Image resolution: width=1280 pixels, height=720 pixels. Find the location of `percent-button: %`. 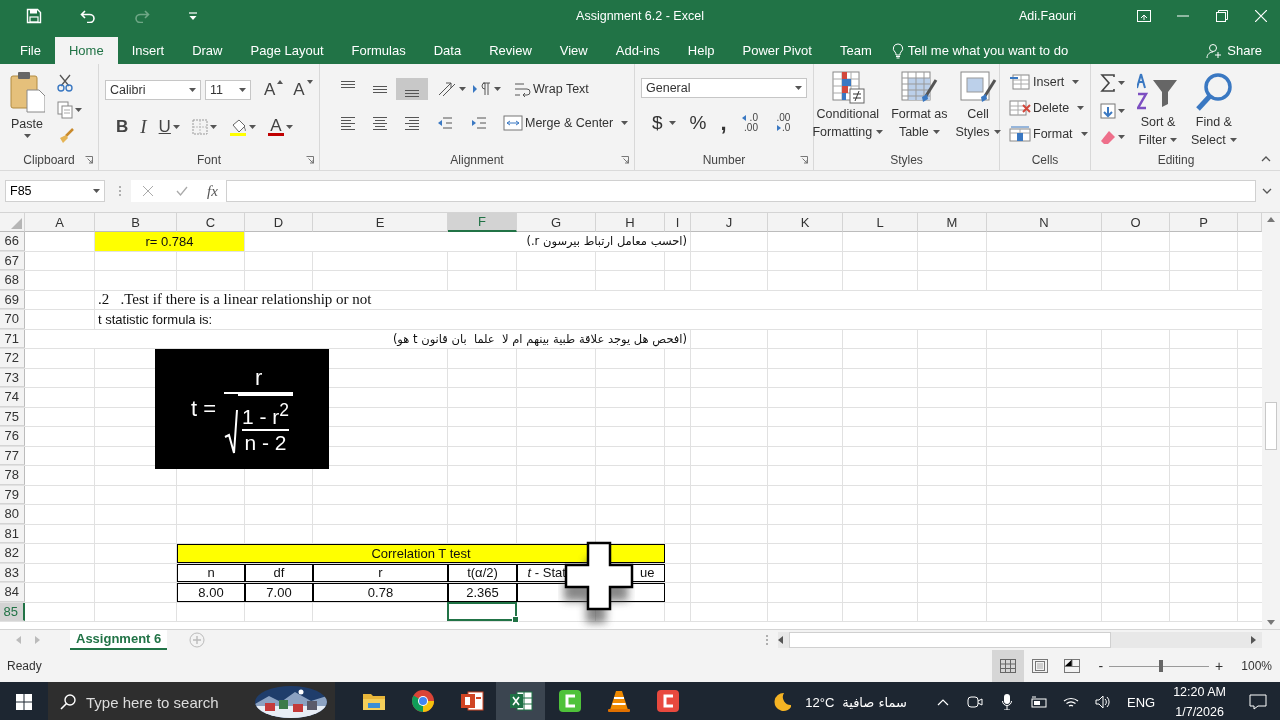

percent-button: % is located at coordinates (698, 123).